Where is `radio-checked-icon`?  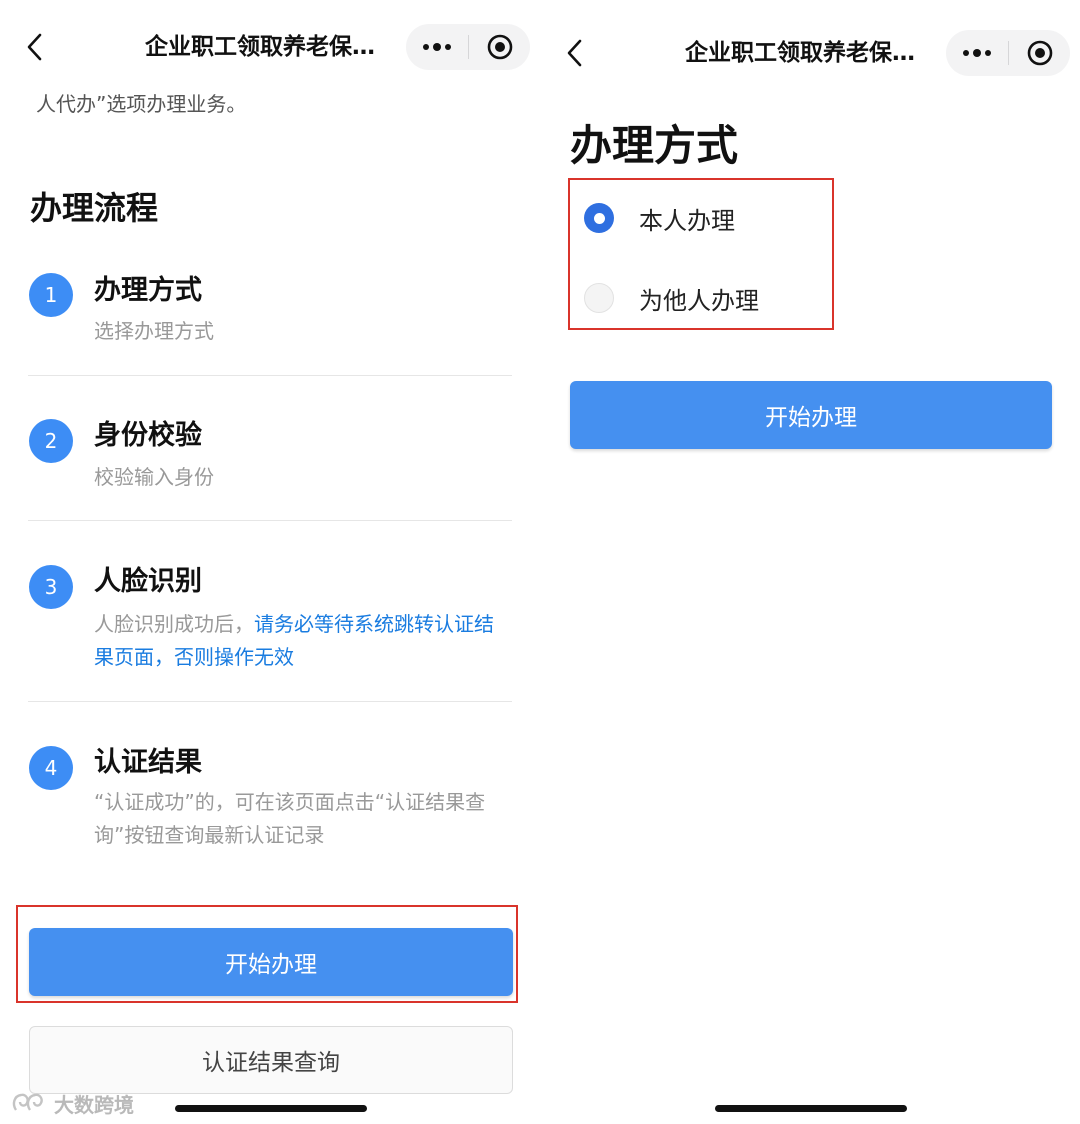 radio-checked-icon is located at coordinates (599, 218).